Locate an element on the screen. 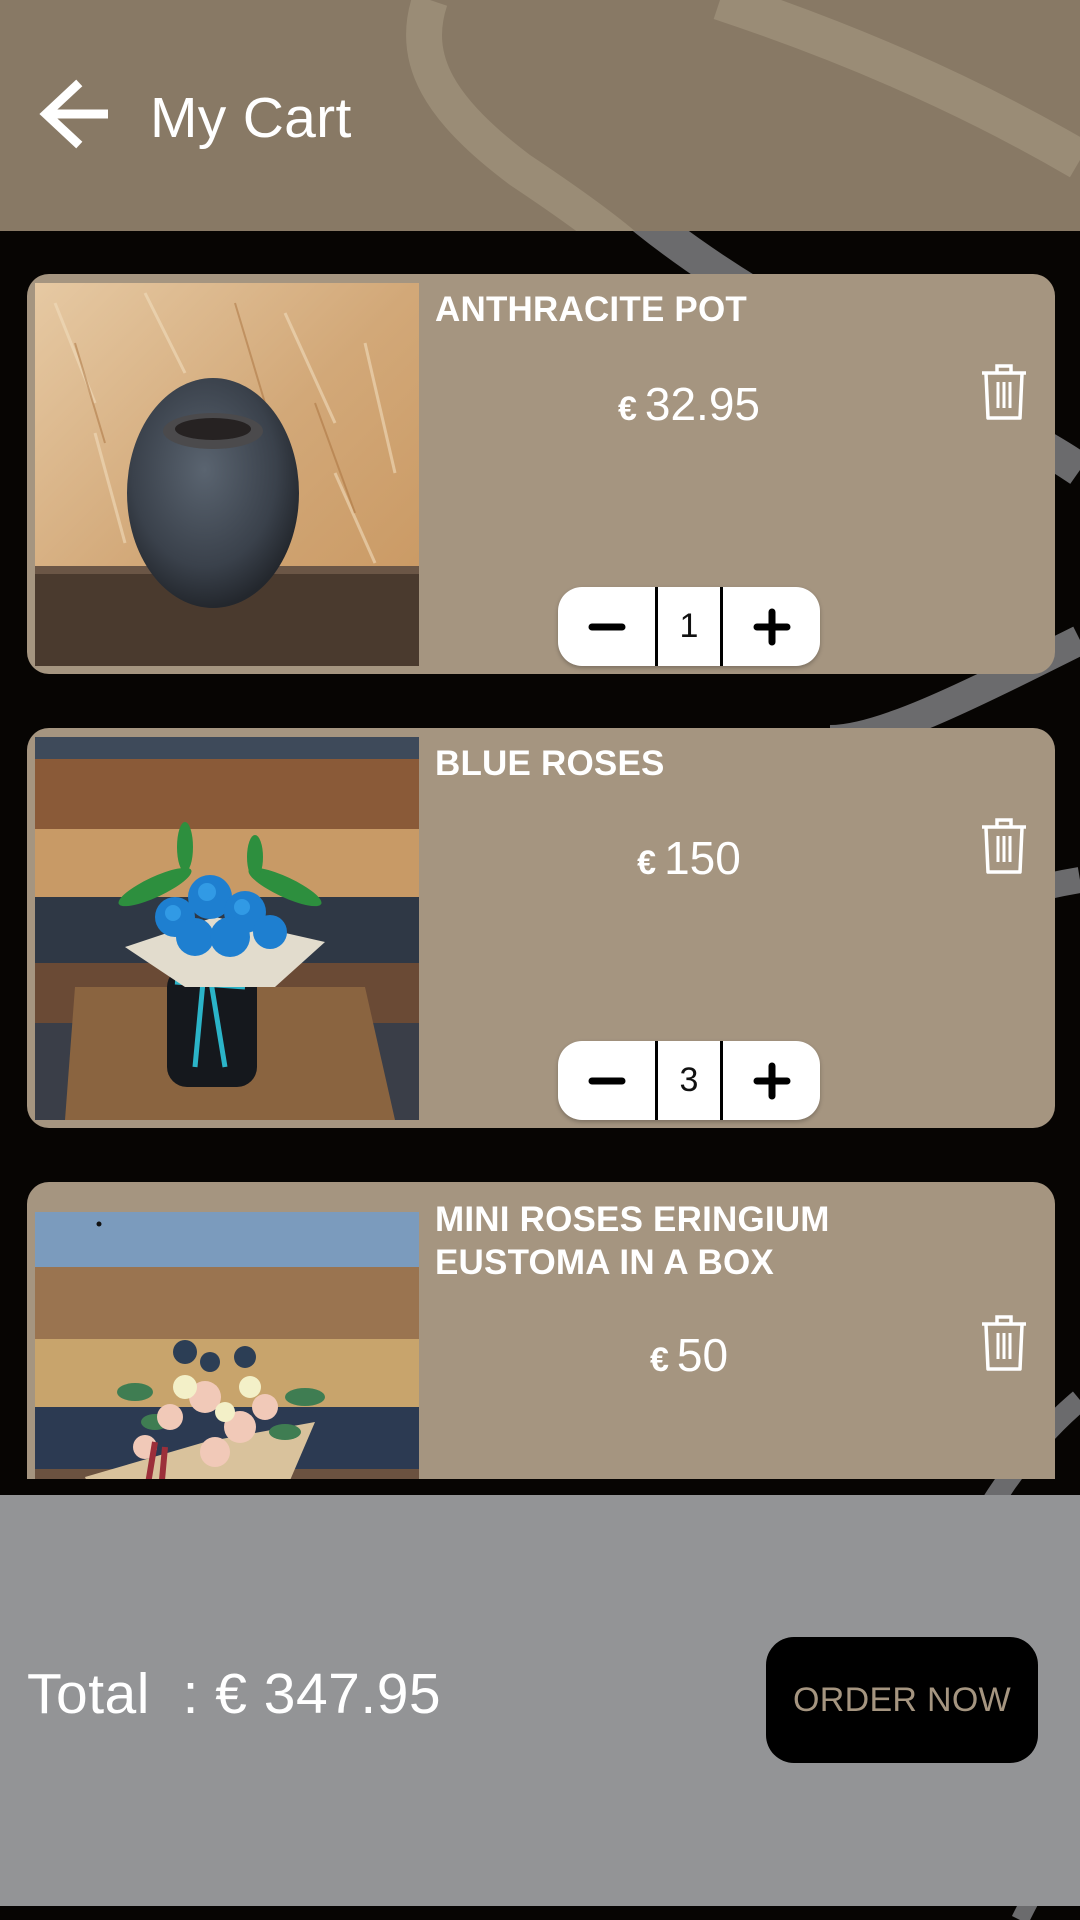 This screenshot has height=1920, width=1080. price-value: 32.95 is located at coordinates (702, 404).